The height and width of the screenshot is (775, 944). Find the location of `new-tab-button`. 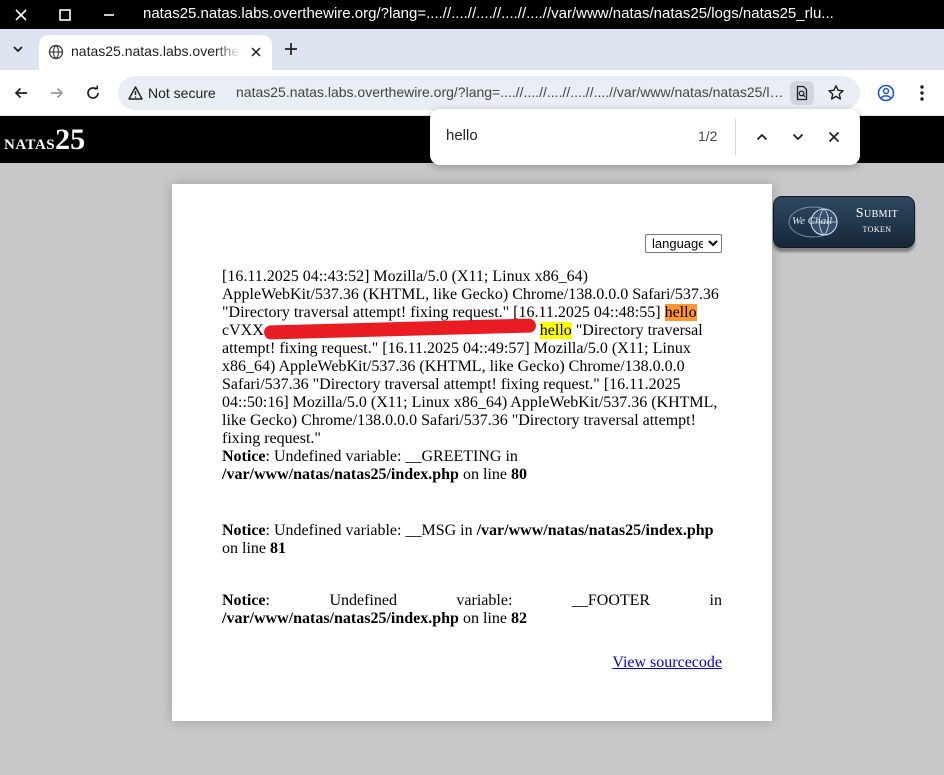

new-tab-button is located at coordinates (291, 49).